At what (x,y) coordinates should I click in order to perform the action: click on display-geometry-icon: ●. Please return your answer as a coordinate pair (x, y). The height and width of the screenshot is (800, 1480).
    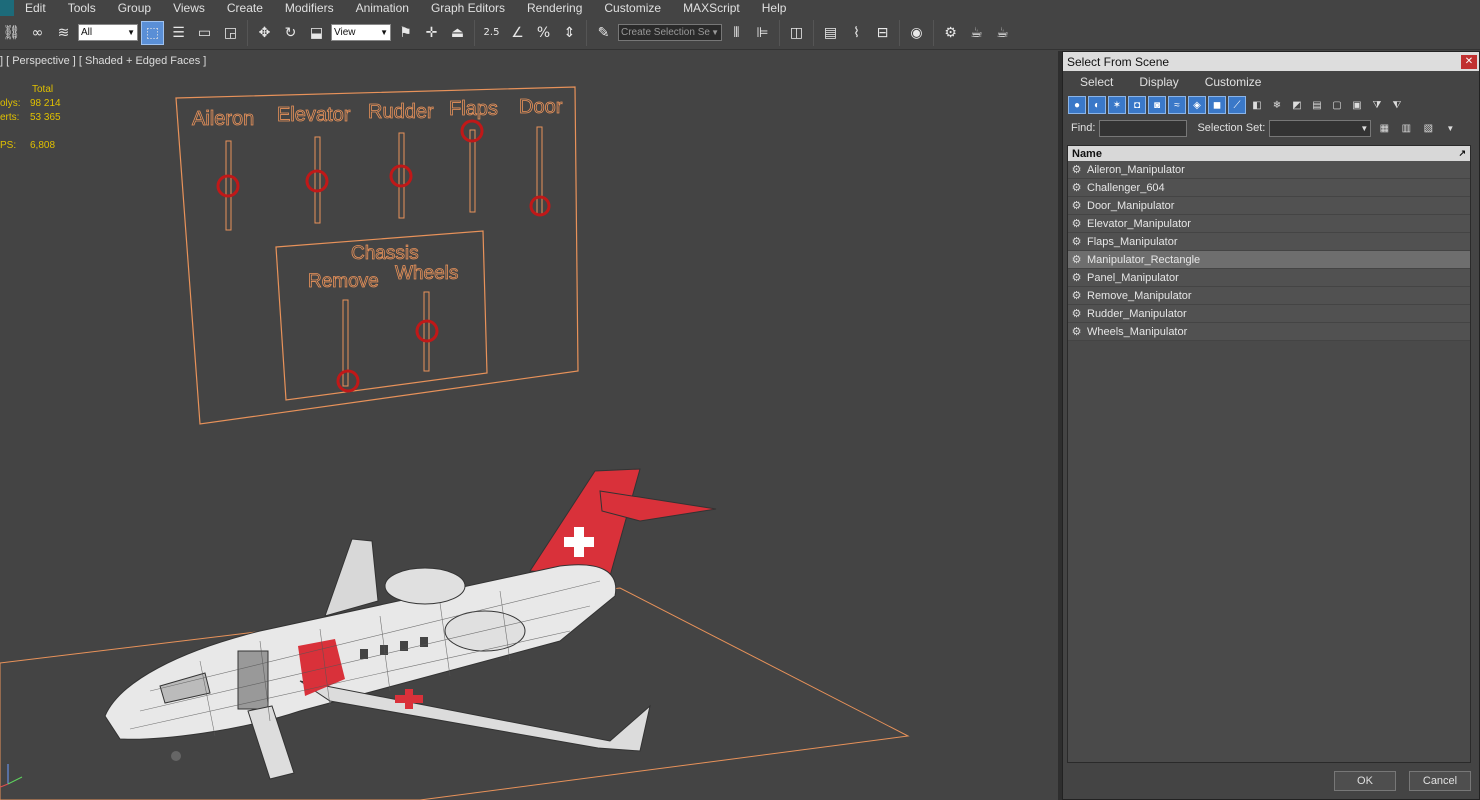
    Looking at the image, I should click on (1077, 105).